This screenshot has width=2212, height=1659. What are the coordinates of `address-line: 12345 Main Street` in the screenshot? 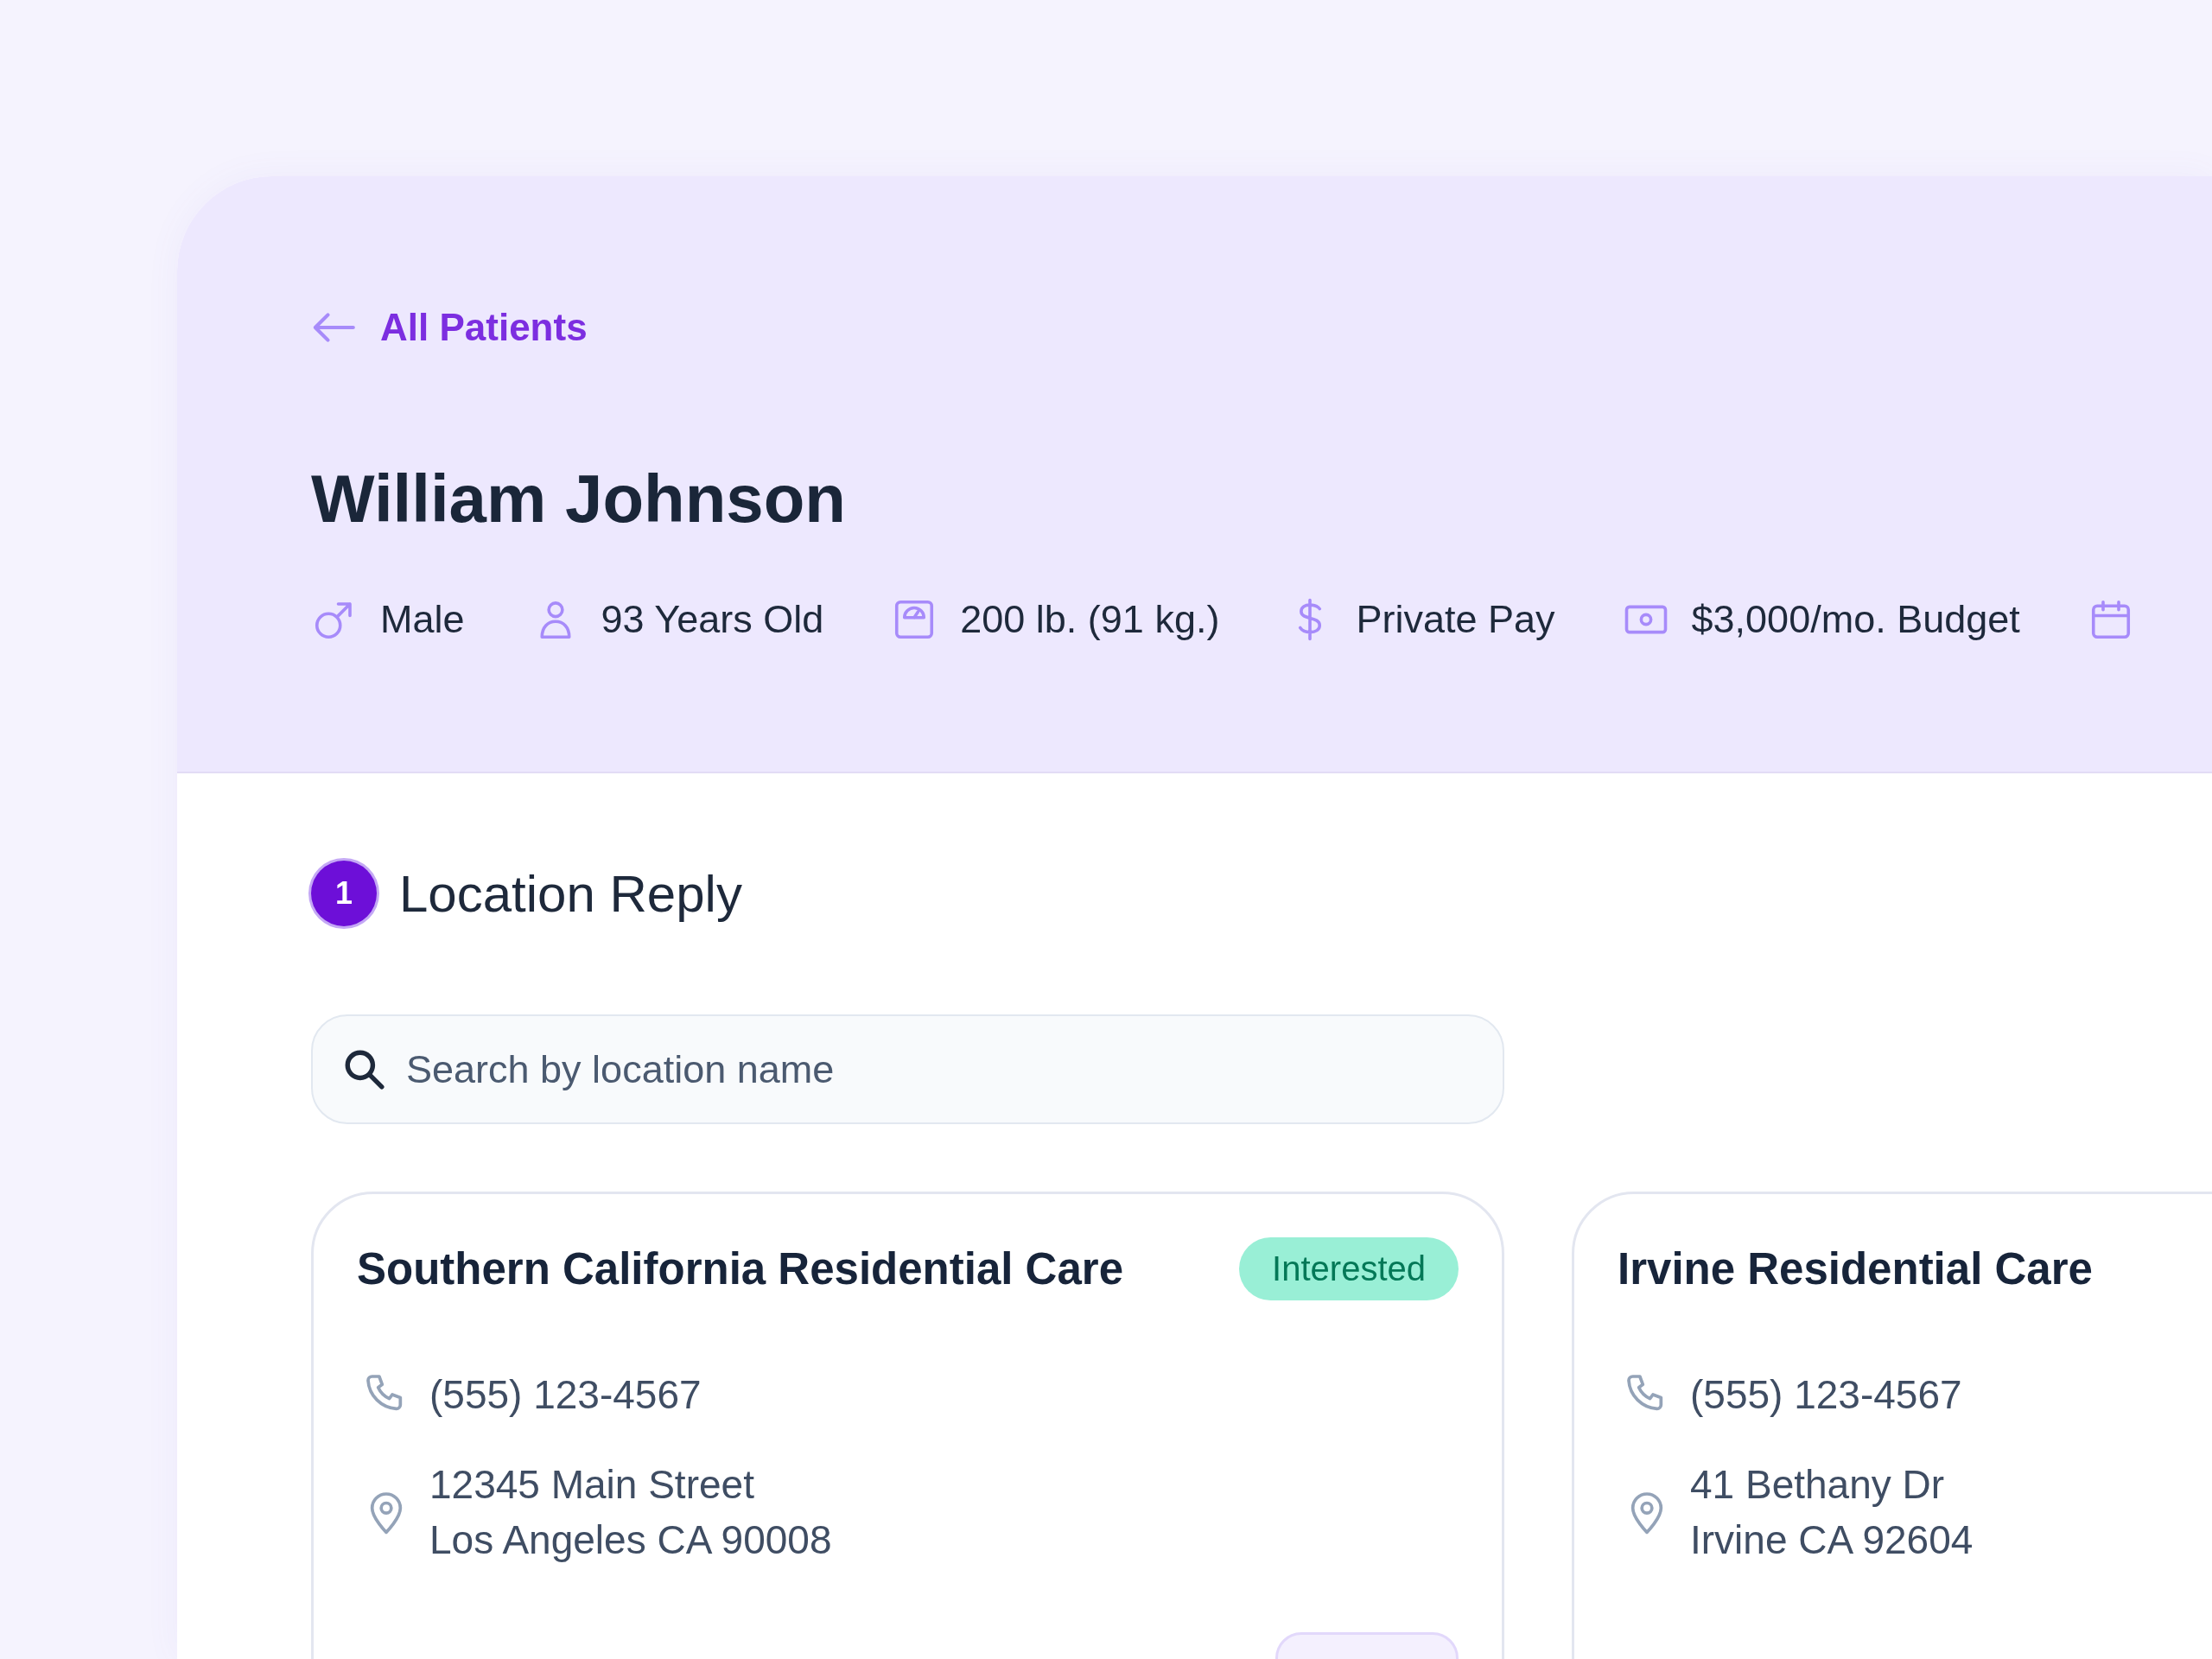 It's located at (592, 1485).